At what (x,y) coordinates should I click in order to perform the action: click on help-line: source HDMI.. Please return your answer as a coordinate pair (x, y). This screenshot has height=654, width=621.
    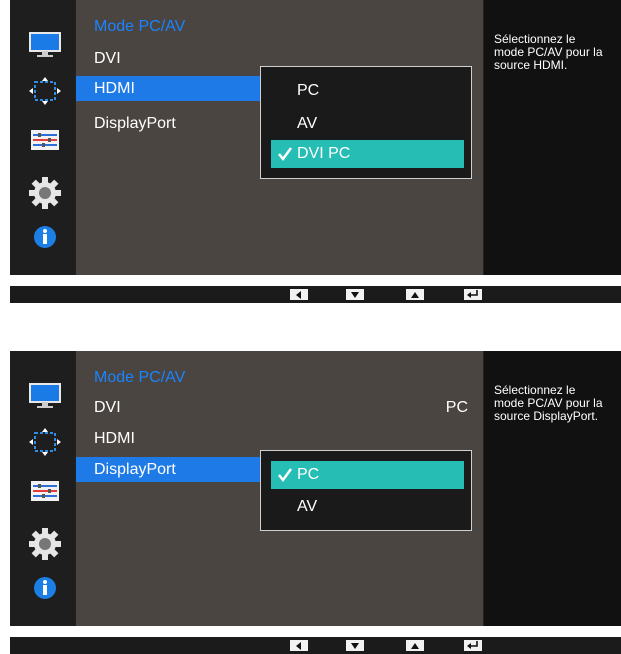
    Looking at the image, I should click on (531, 65).